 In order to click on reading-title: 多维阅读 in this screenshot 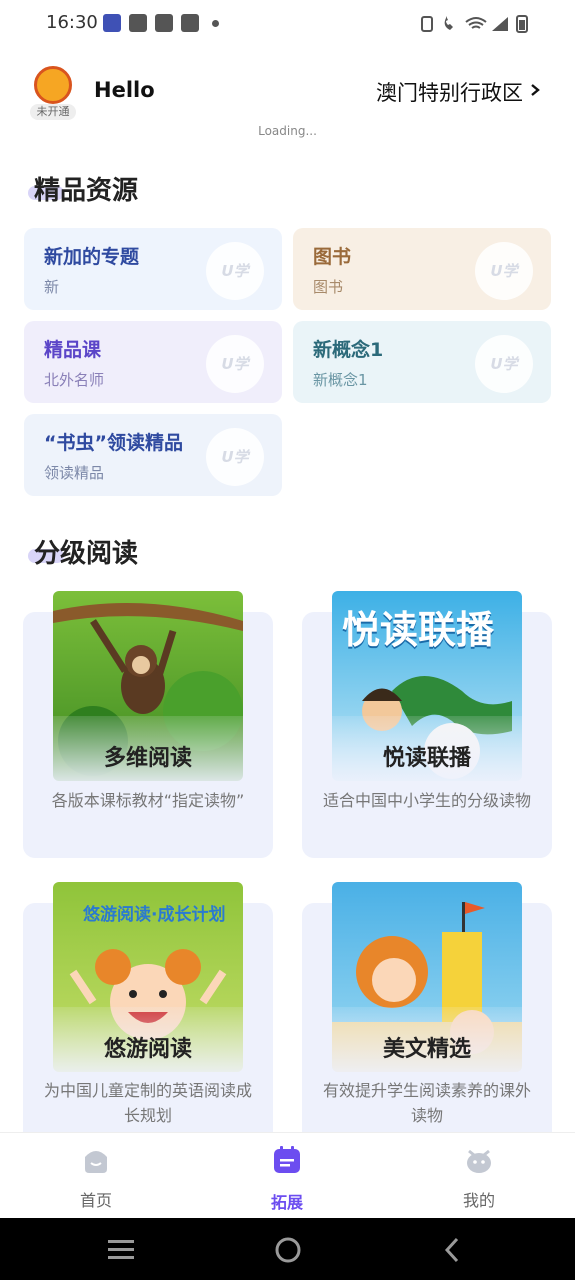, I will do `click(147, 758)`.